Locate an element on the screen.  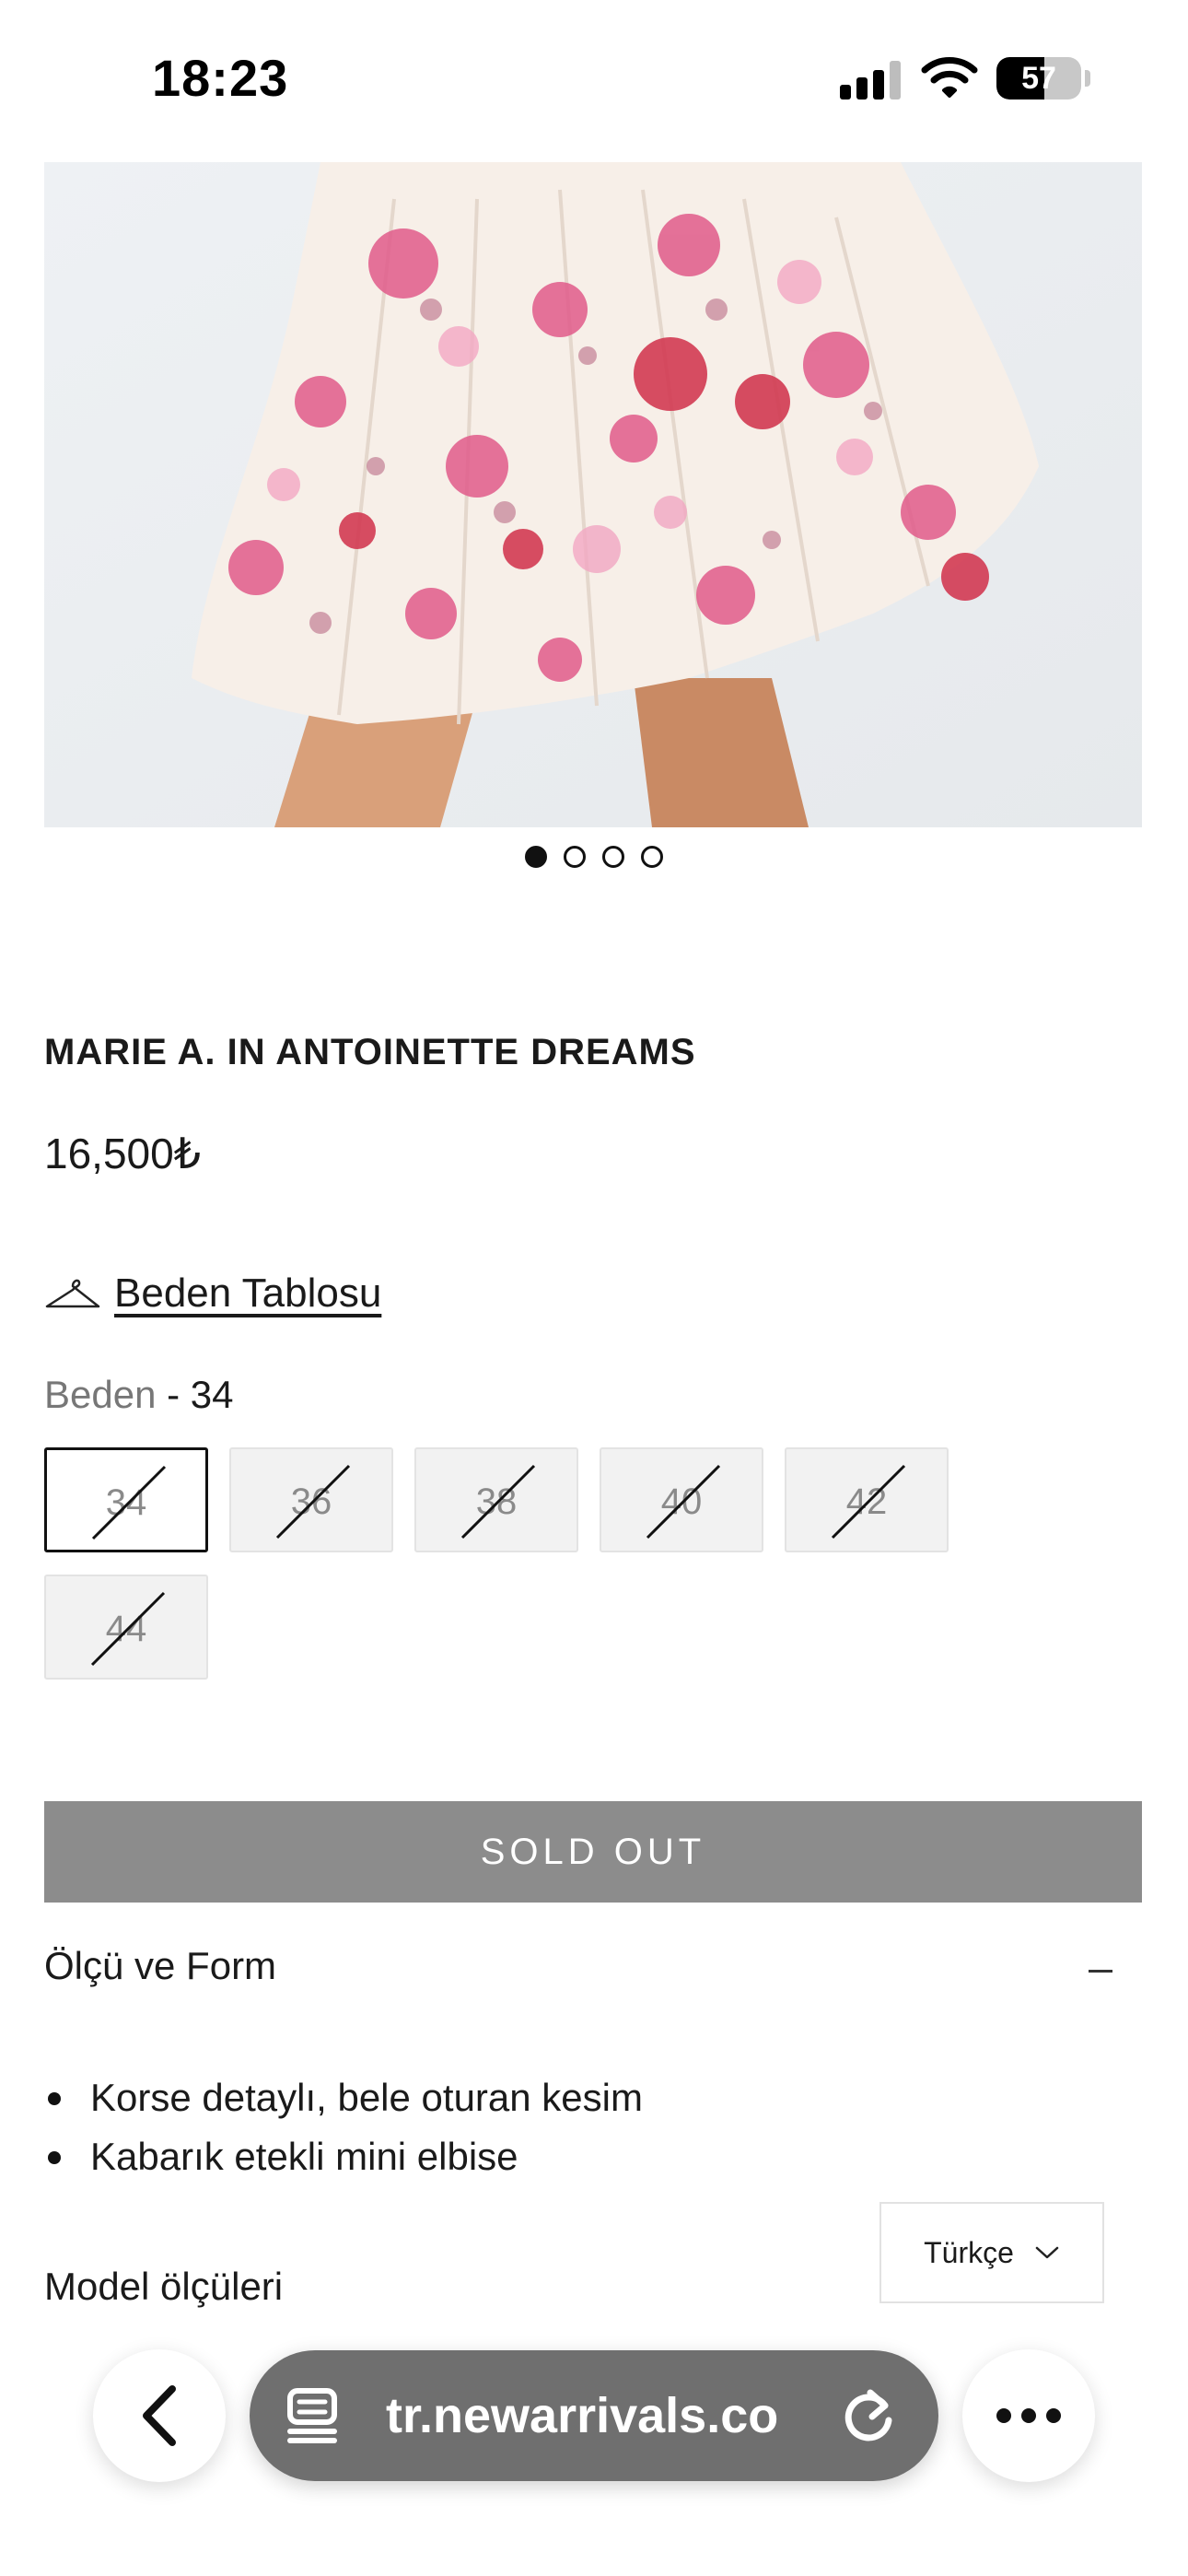
size-label-text: Beden is located at coordinates (100, 1394).